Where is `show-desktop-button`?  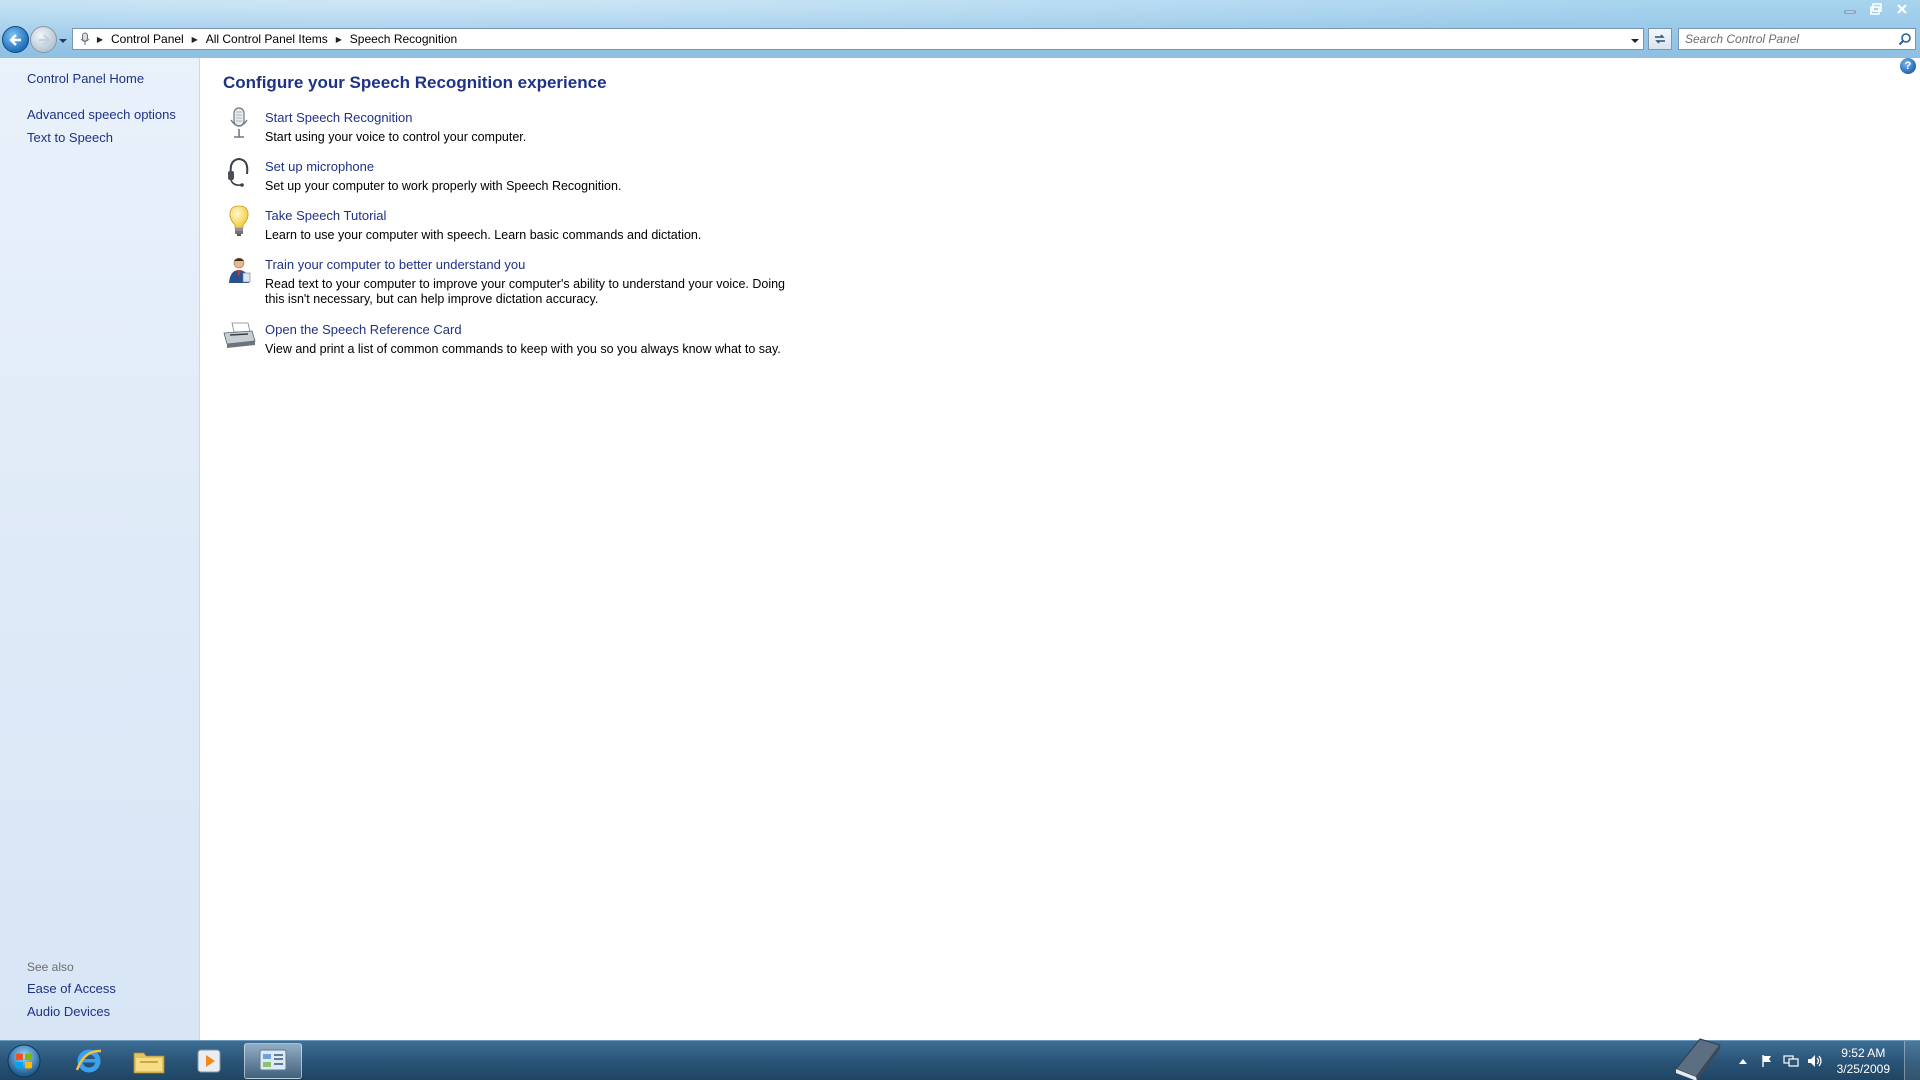
show-desktop-button is located at coordinates (1912, 1060).